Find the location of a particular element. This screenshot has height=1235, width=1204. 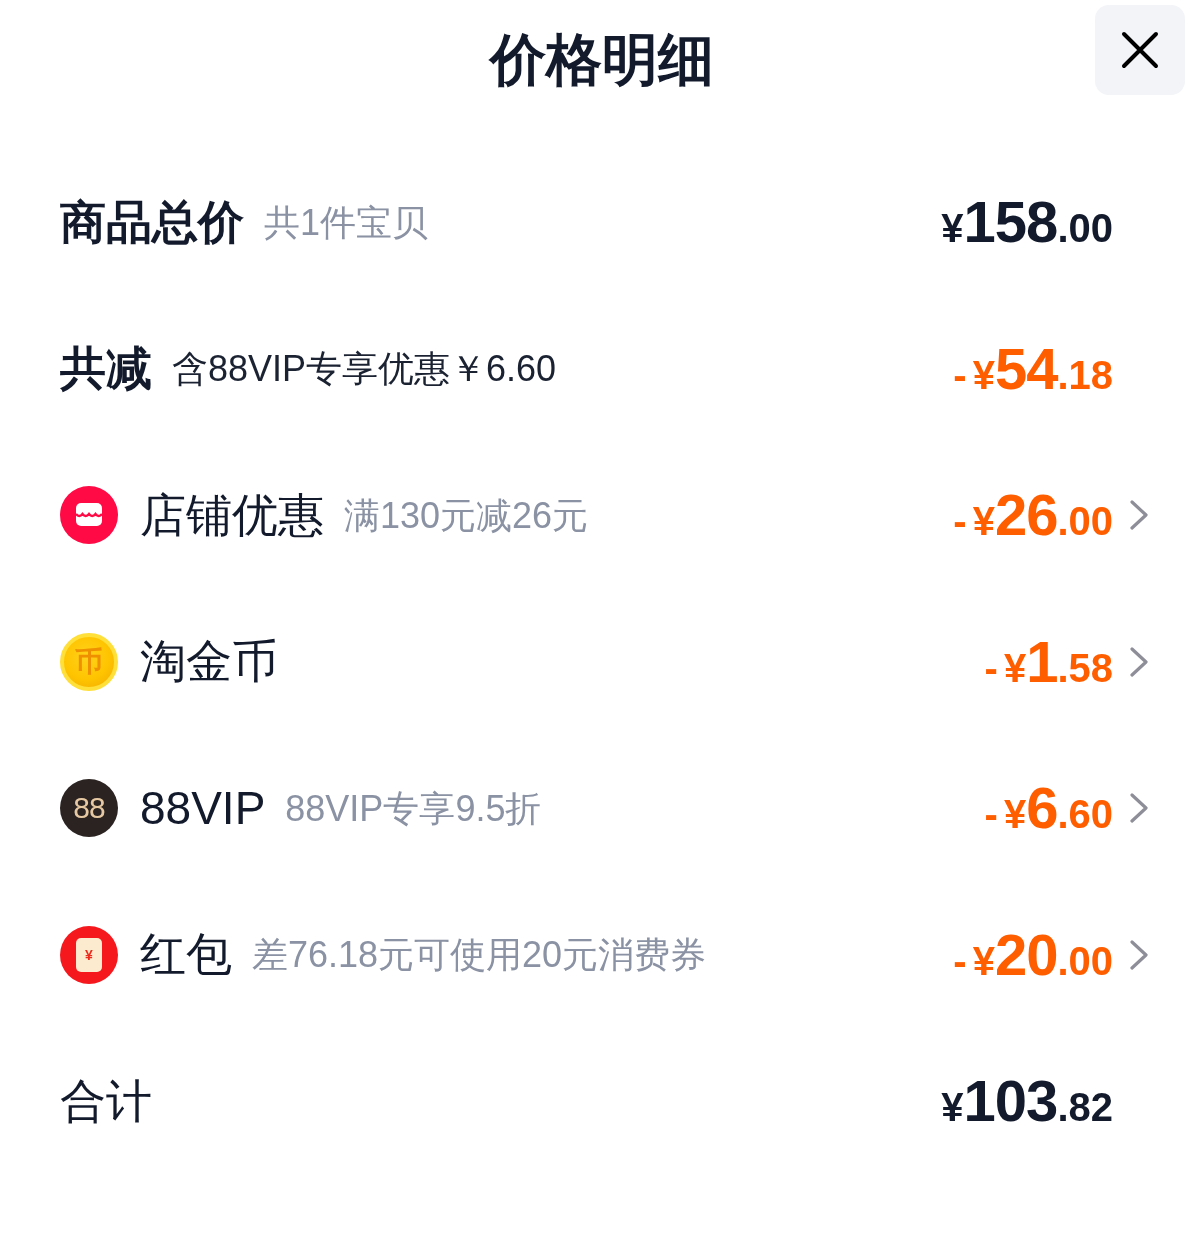

price-amount: ¥158.00 is located at coordinates (1027, 222).